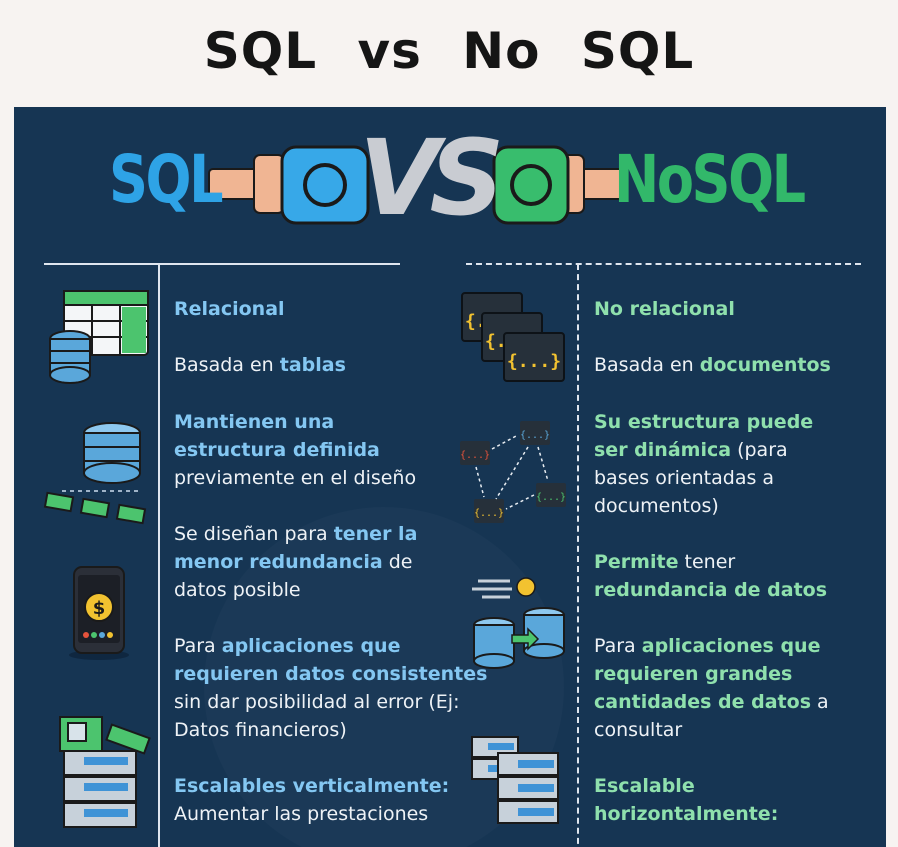 This screenshot has width=898, height=847. Describe the element at coordinates (656, 506) in the screenshot. I see `nosql-dynamic-line4: documentos)` at that location.